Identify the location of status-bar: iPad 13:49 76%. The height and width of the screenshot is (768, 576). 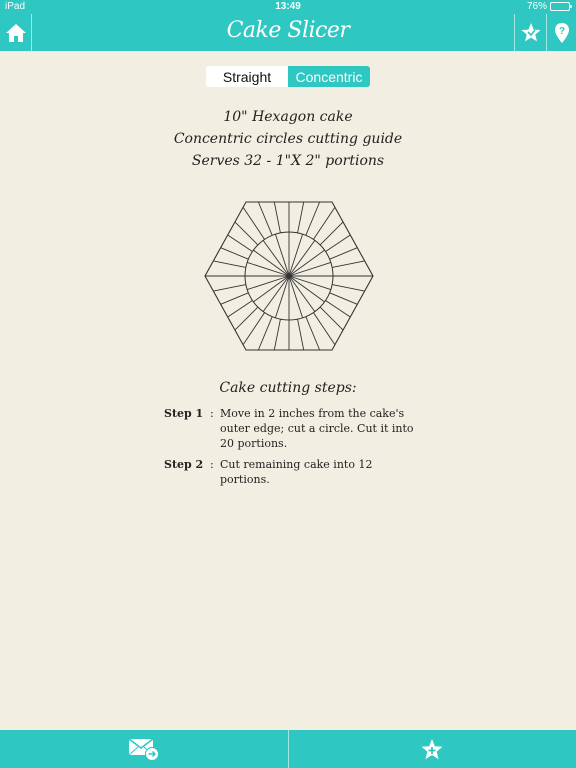
(288, 7).